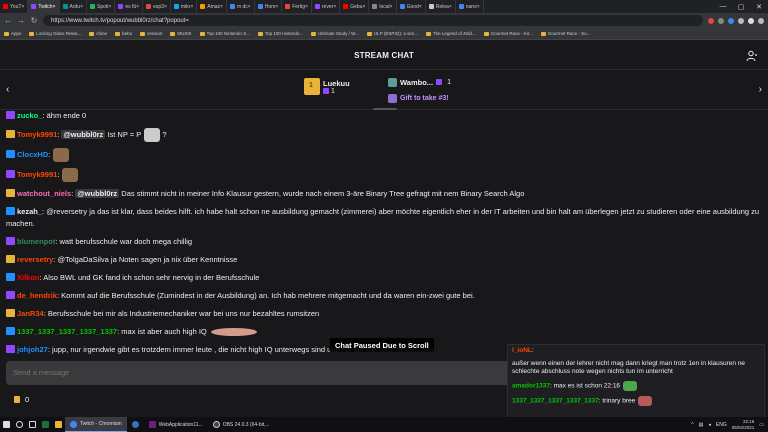 This screenshot has width=768, height=432. What do you see at coordinates (326, 6) in the screenshot?
I see `browser-tab: rever ×` at bounding box center [326, 6].